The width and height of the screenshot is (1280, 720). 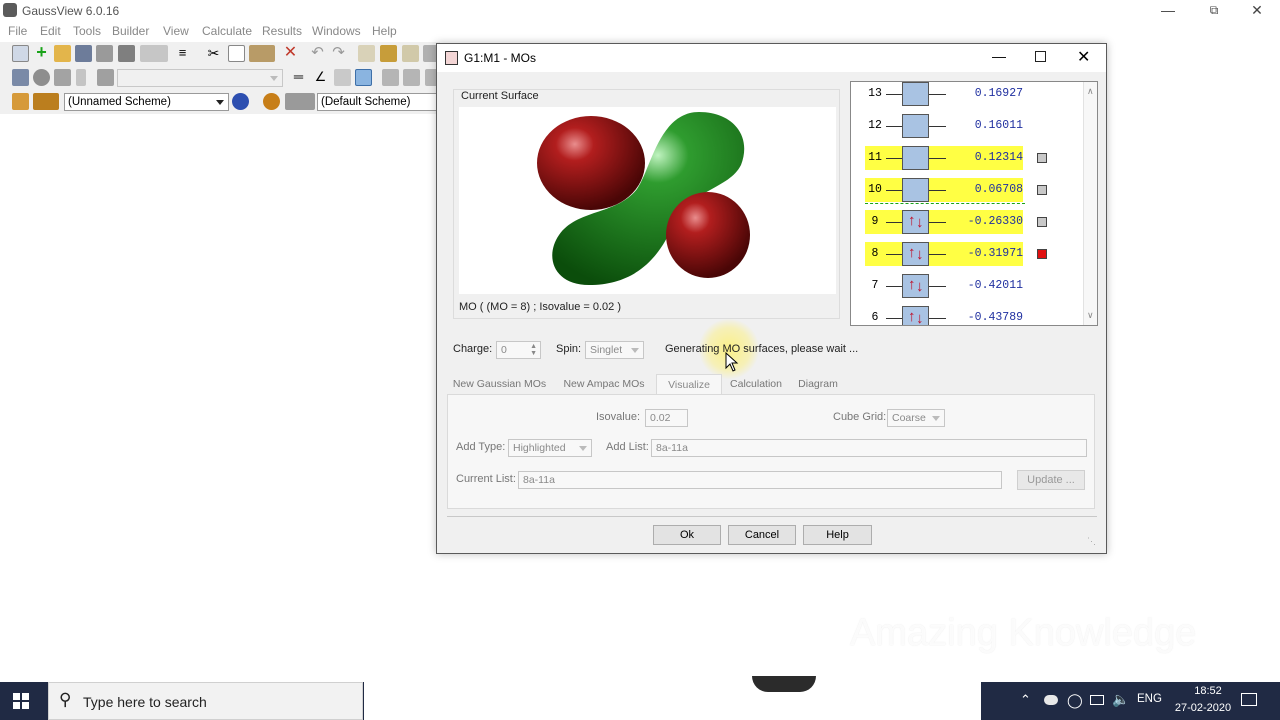 What do you see at coordinates (837, 535) in the screenshot?
I see `help-button: Help` at bounding box center [837, 535].